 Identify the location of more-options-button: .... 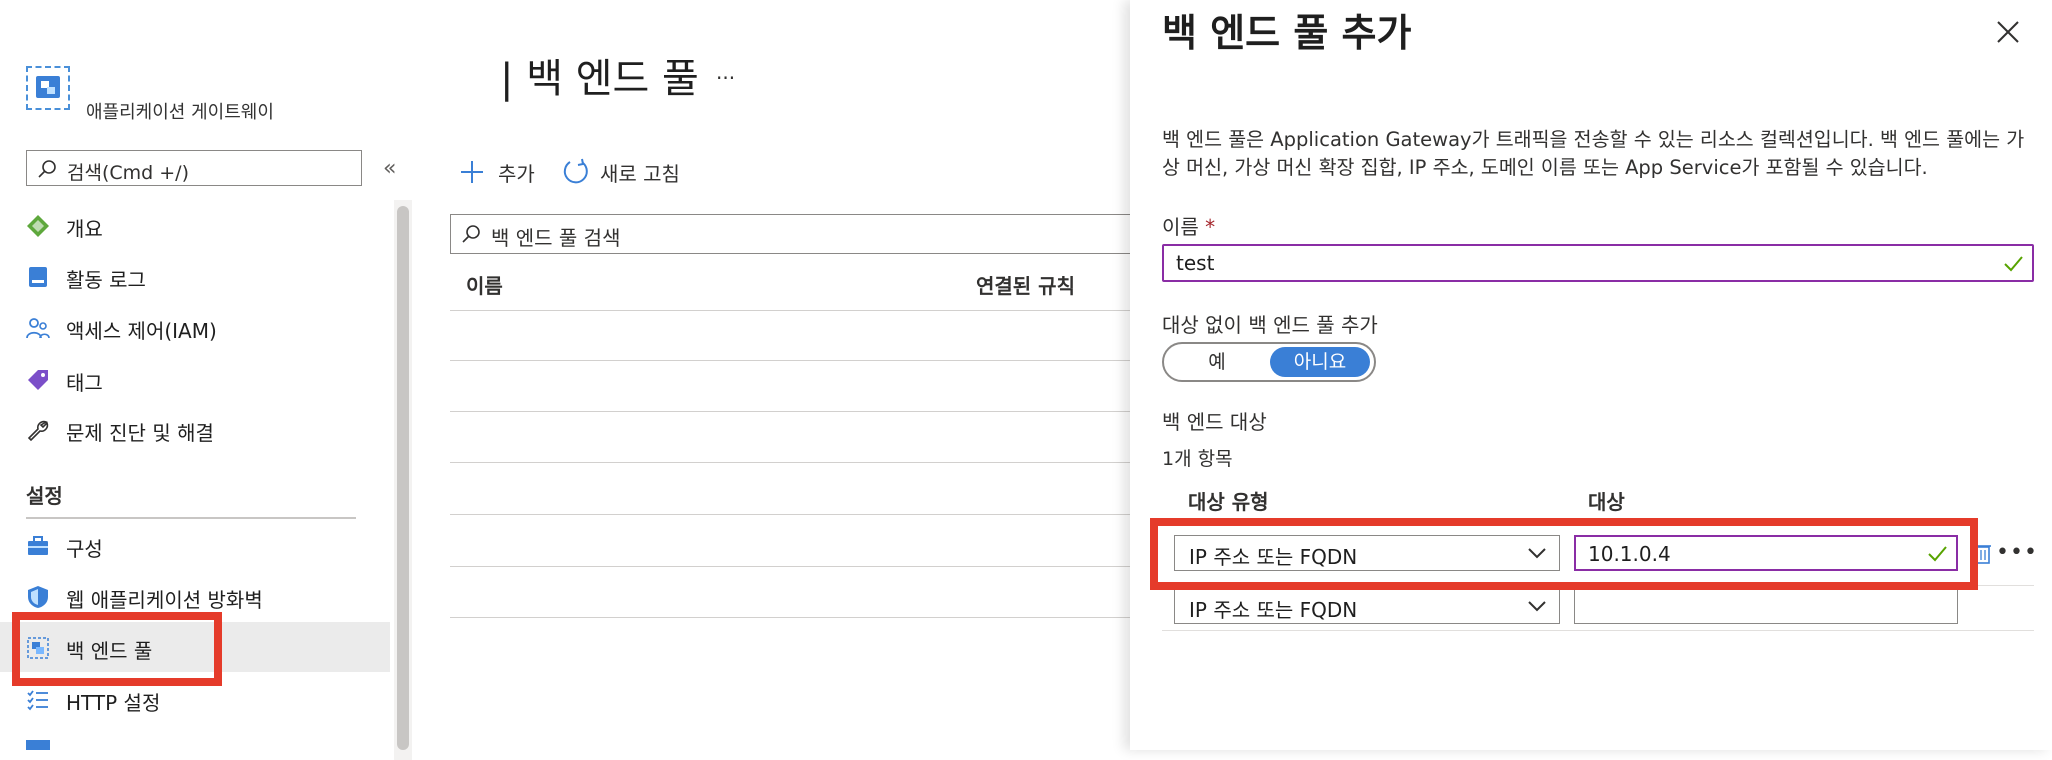
(725, 72).